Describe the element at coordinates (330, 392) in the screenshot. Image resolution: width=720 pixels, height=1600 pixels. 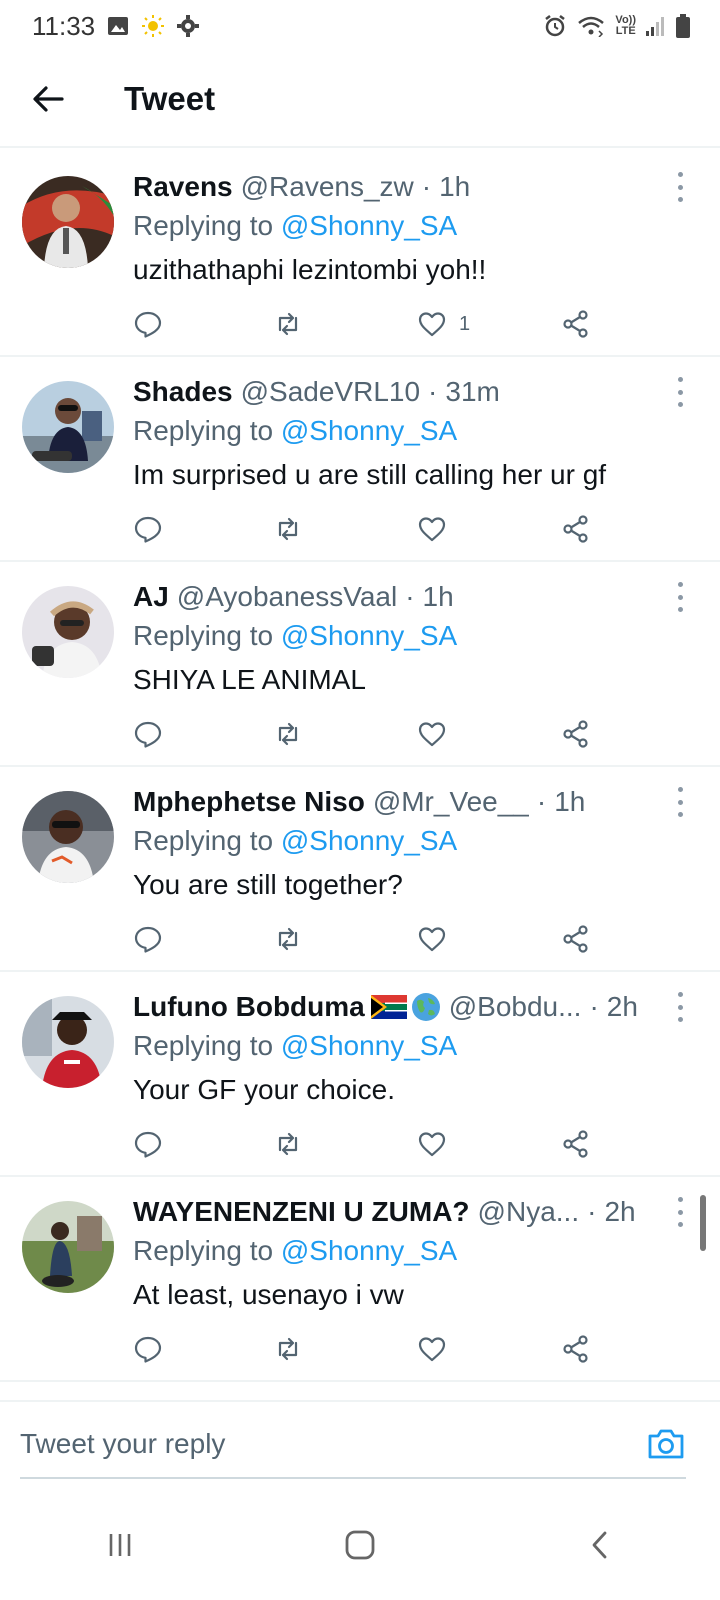
I see `author-handle: @SadeVRL10` at that location.